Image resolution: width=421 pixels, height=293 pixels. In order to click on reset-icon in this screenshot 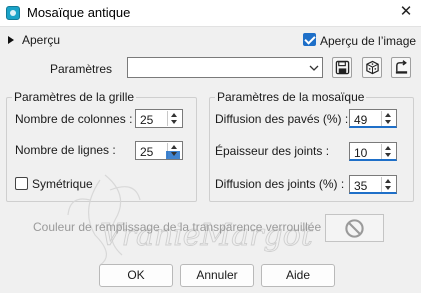, I will do `click(401, 67)`.